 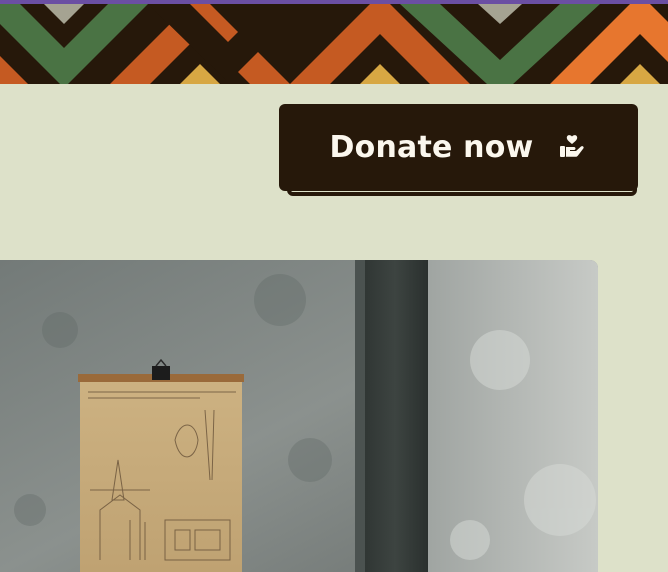 I want to click on chevron-pattern, so click(x=334, y=44).